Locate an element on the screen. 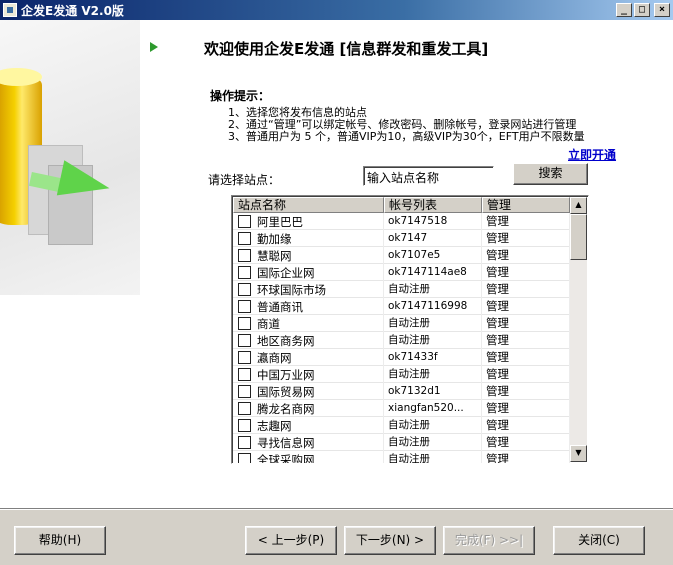 This screenshot has height=565, width=673. maximize-button: □ is located at coordinates (642, 10).